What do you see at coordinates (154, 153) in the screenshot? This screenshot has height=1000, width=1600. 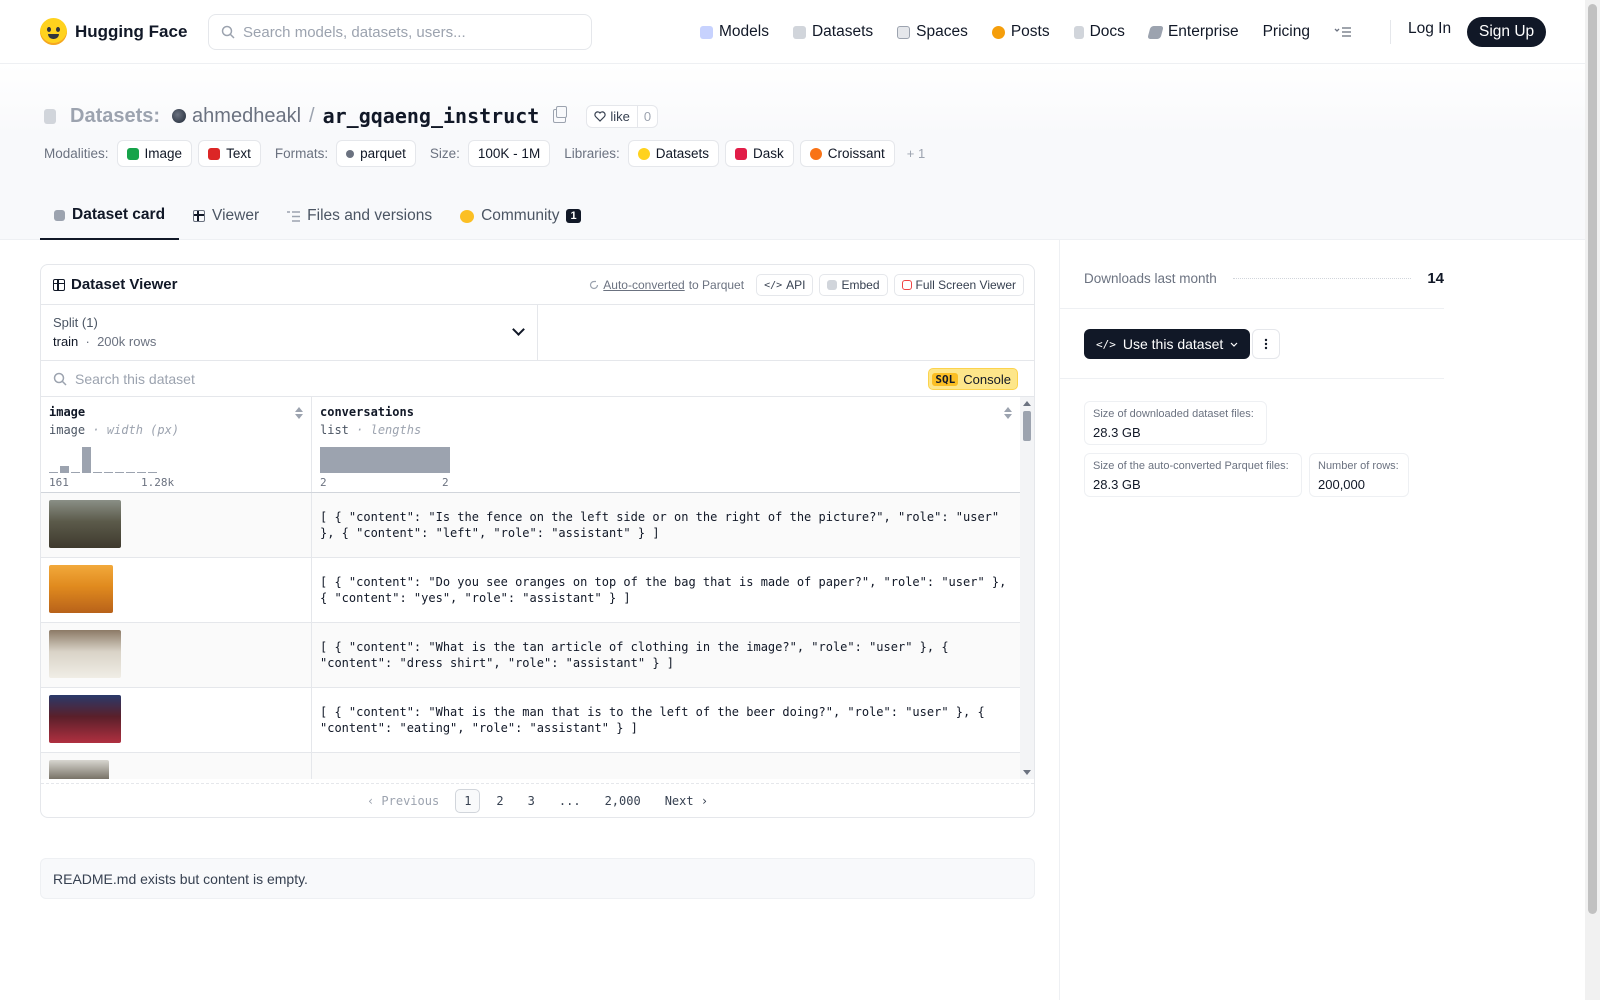 I see `tag-image: Image` at bounding box center [154, 153].